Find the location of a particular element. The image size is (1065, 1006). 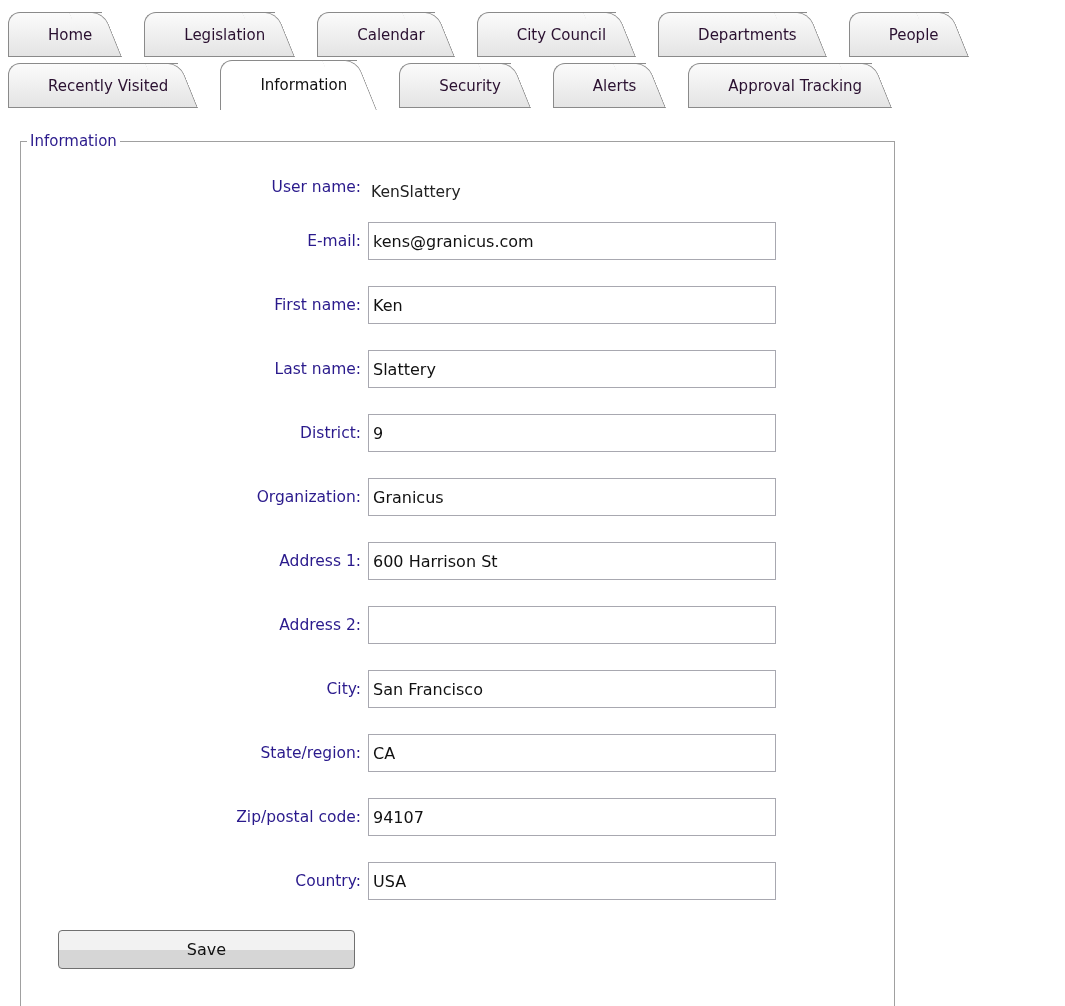

input-field: CA is located at coordinates (572, 753).